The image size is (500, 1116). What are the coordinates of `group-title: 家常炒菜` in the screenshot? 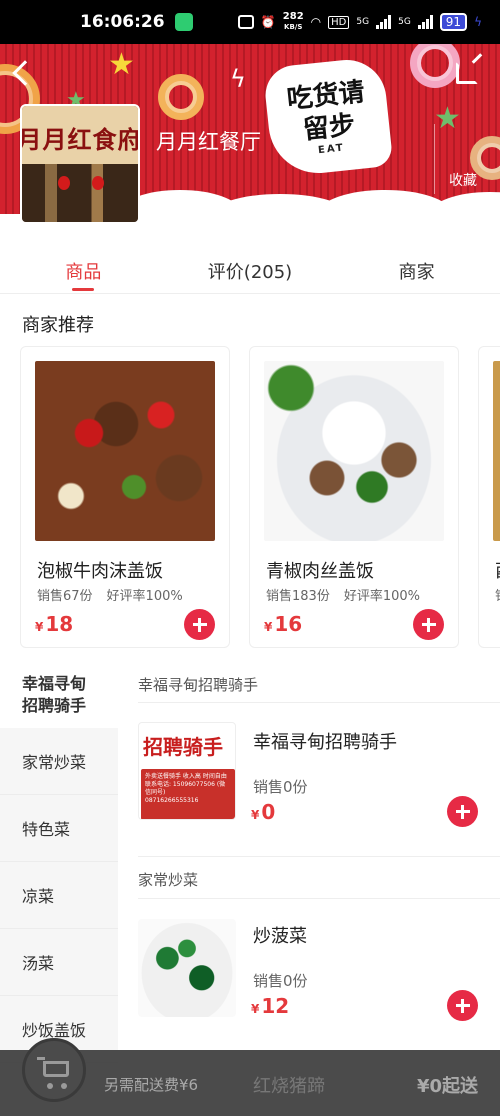 It's located at (168, 880).